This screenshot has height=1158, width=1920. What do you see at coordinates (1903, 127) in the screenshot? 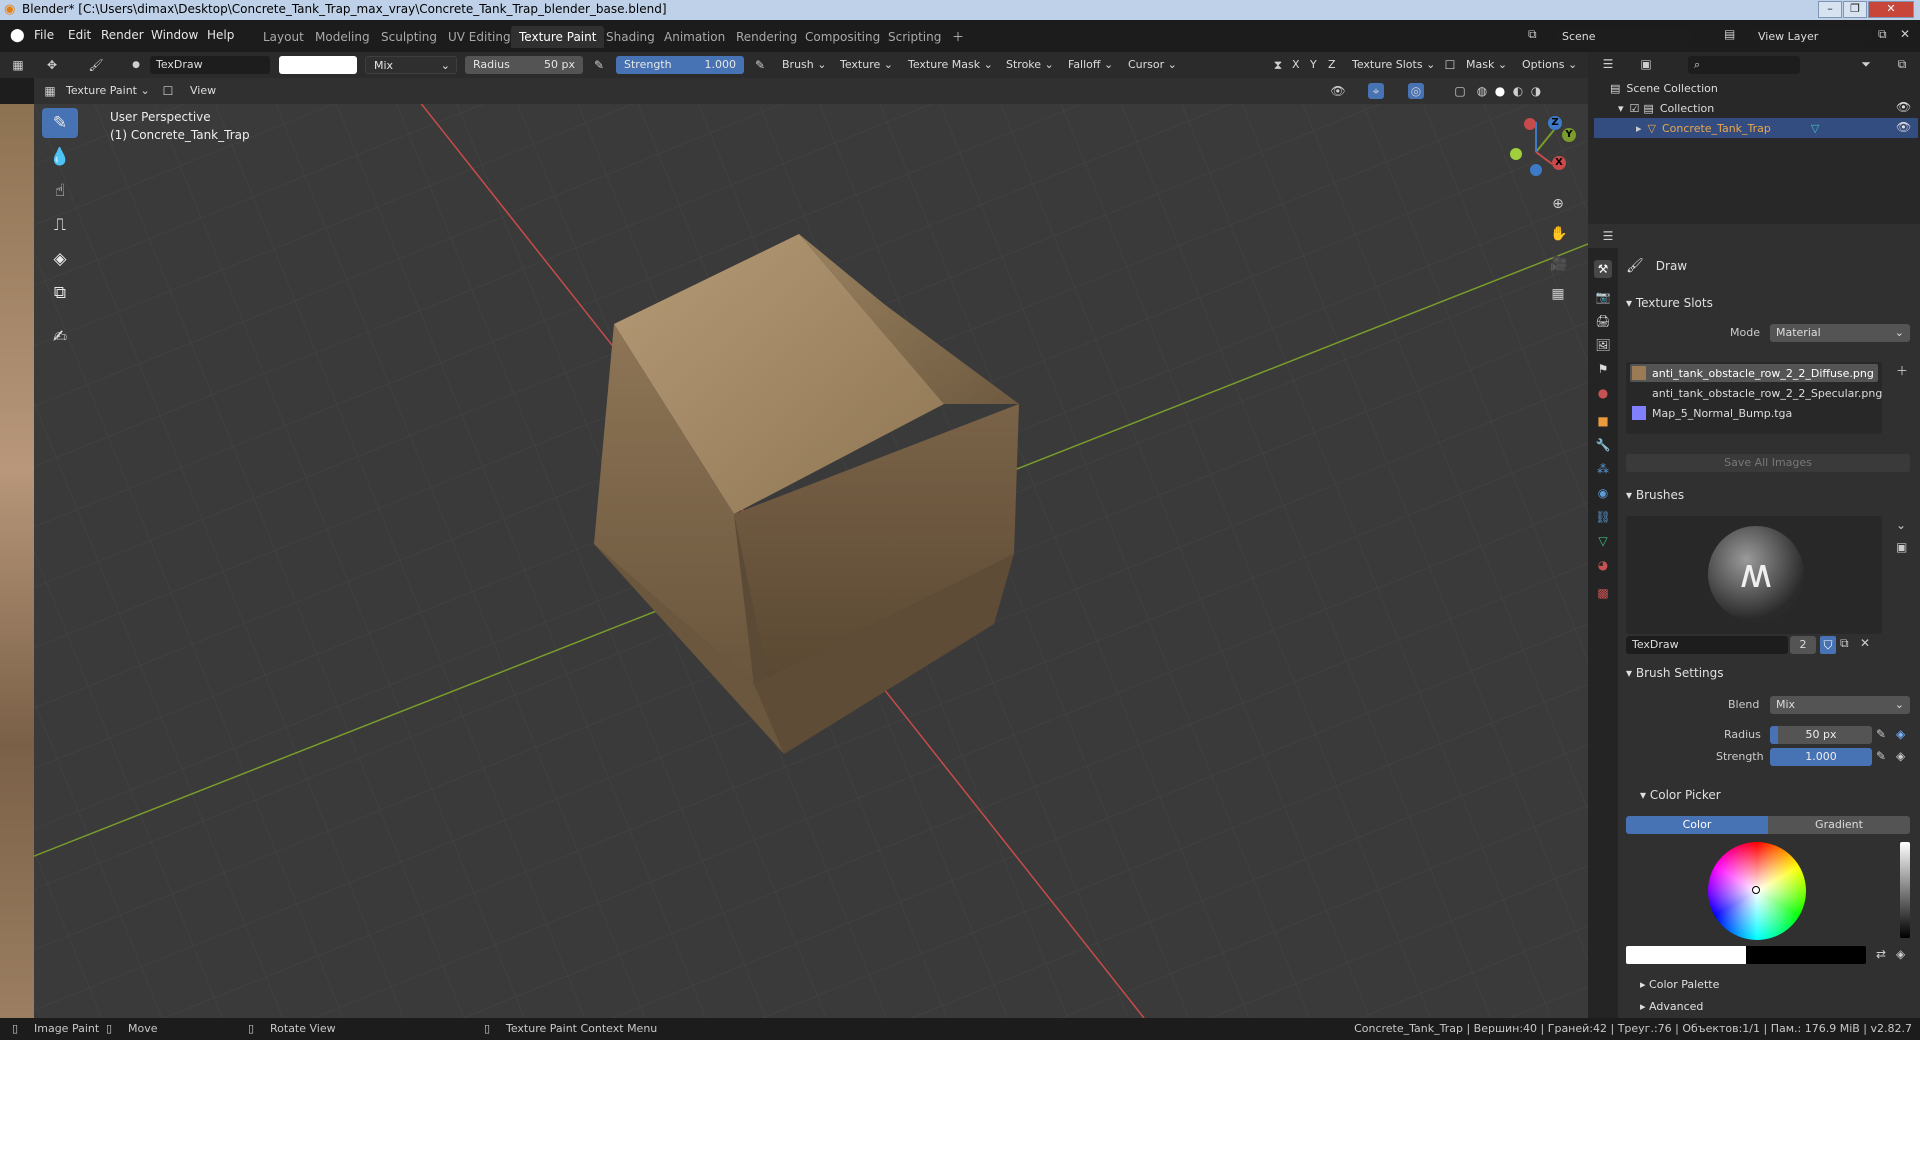
I see `object-eye-icon: 👁` at bounding box center [1903, 127].